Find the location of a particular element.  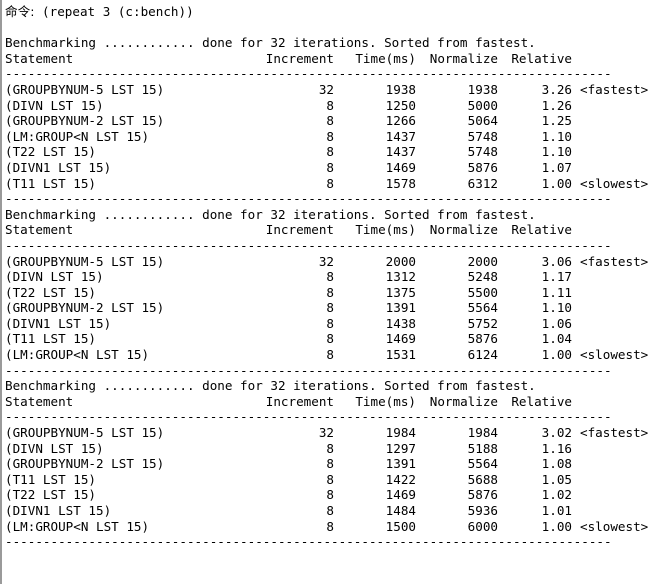

cell-normalize: 1938 is located at coordinates (482, 89).